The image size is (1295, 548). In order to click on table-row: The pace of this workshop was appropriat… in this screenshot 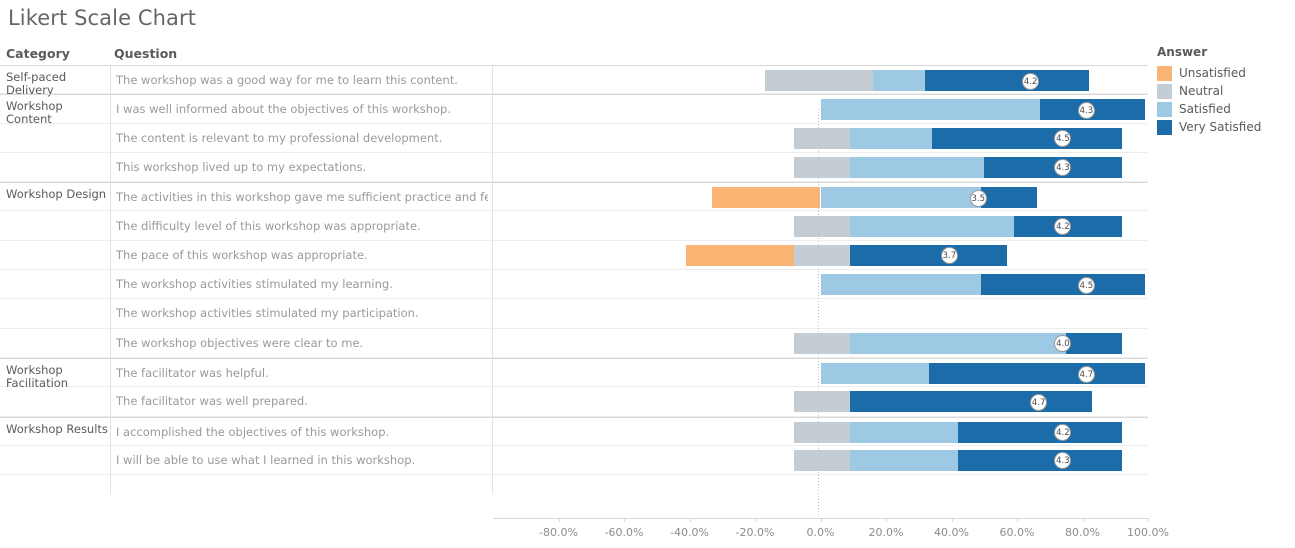, I will do `click(574, 256)`.